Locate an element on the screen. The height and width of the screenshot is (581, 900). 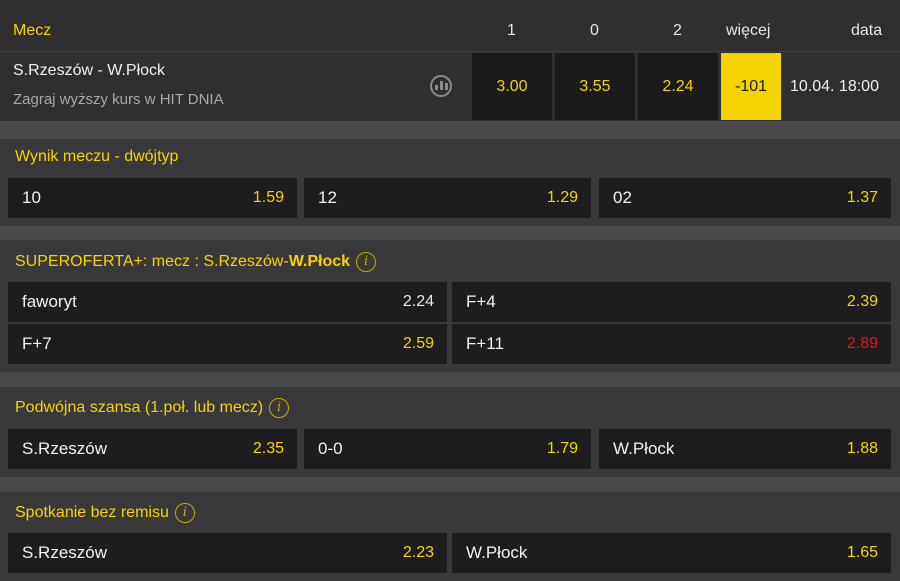
bet-option: S.Rzeszów 2.23 is located at coordinates (227, 553).